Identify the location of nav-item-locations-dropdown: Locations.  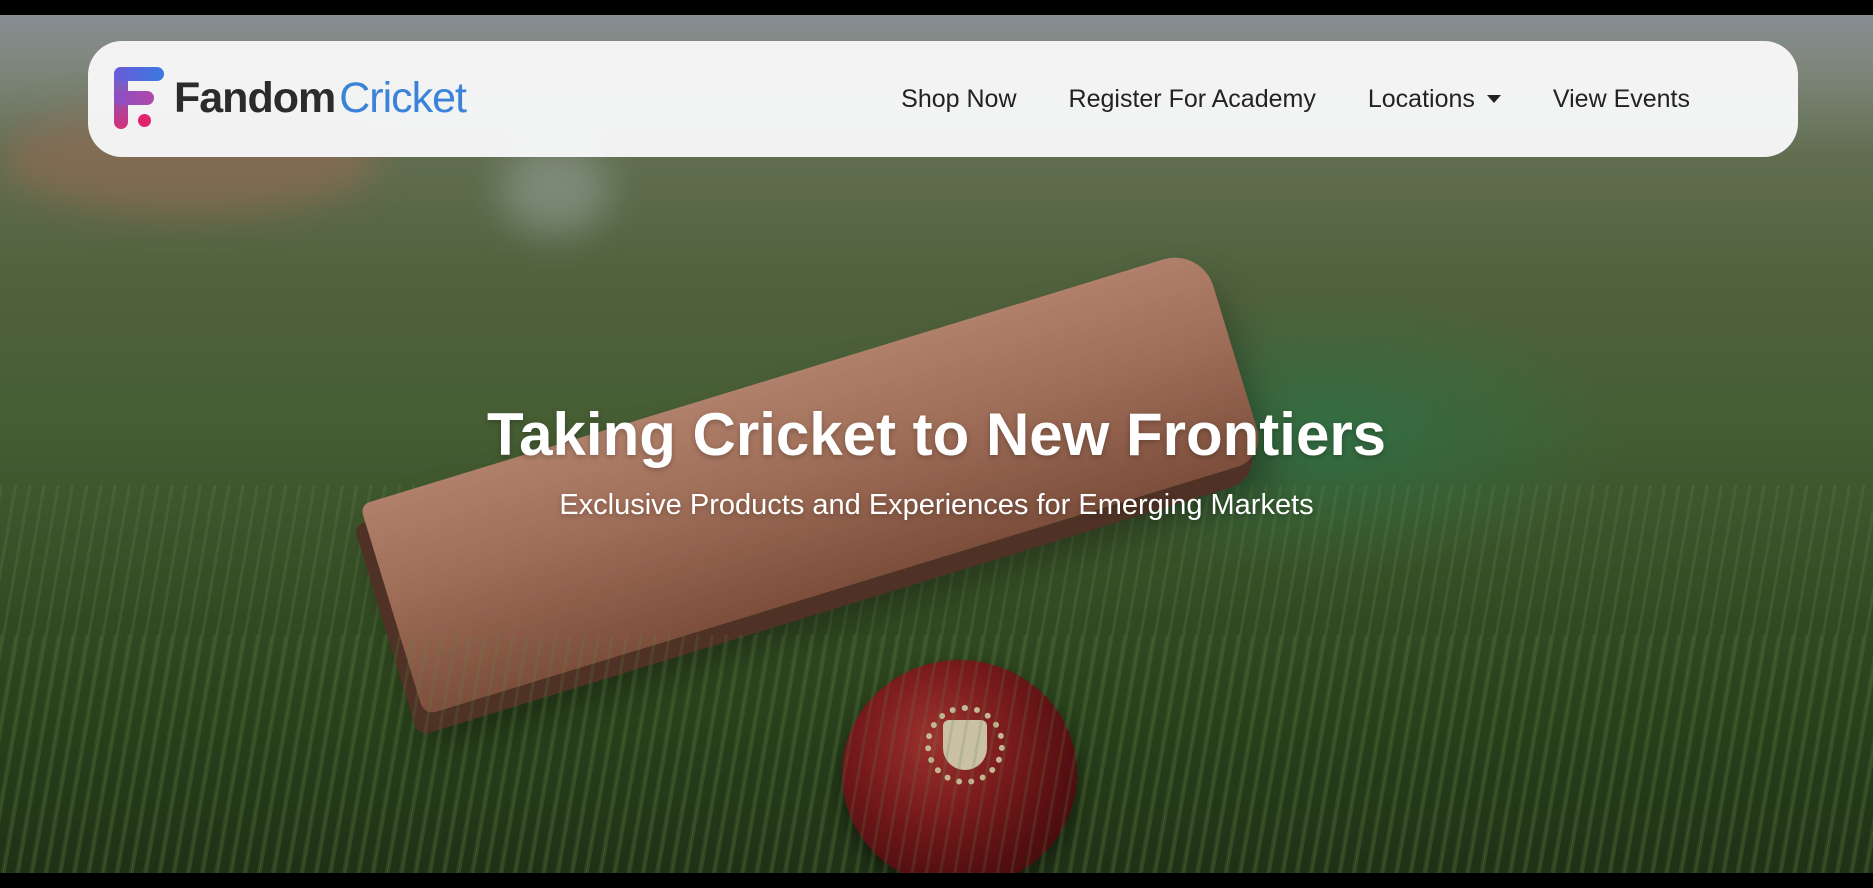
(1434, 99).